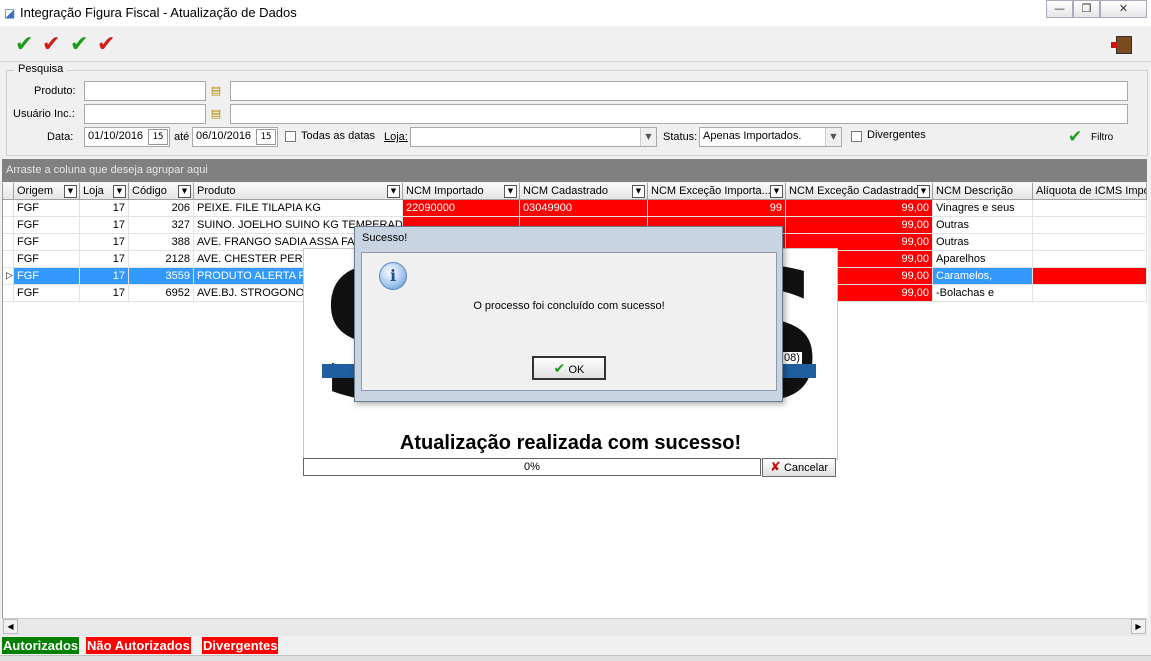  I want to click on column-label: NCM Importado, so click(445, 191).